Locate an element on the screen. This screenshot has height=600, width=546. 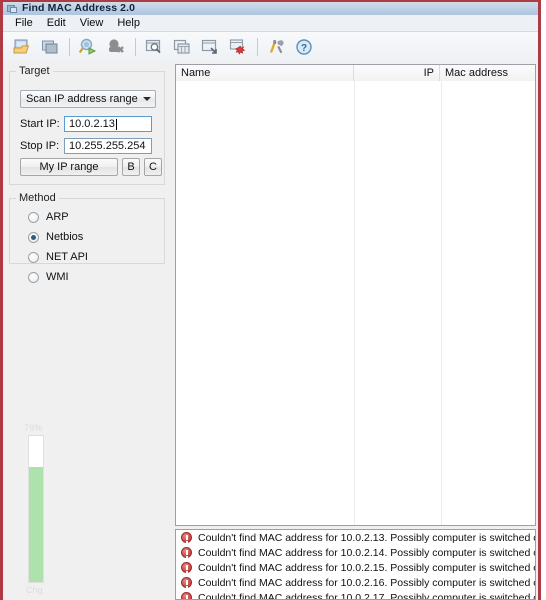
options-button is located at coordinates (276, 47).